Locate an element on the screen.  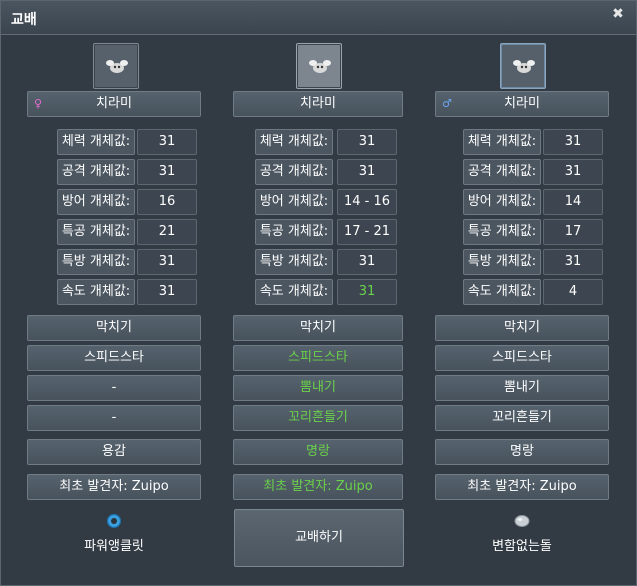
female-icon: ♀ is located at coordinates (38, 103).